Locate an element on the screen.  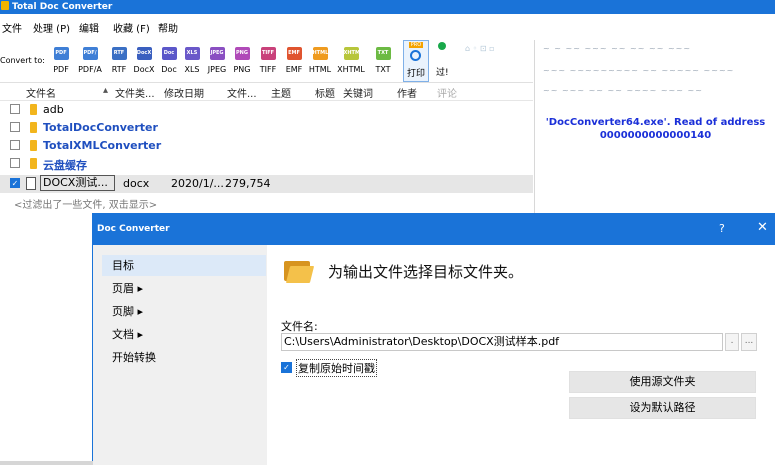
format-button-pdf-a: PDF/PDF/A is located at coordinates (90, 60).